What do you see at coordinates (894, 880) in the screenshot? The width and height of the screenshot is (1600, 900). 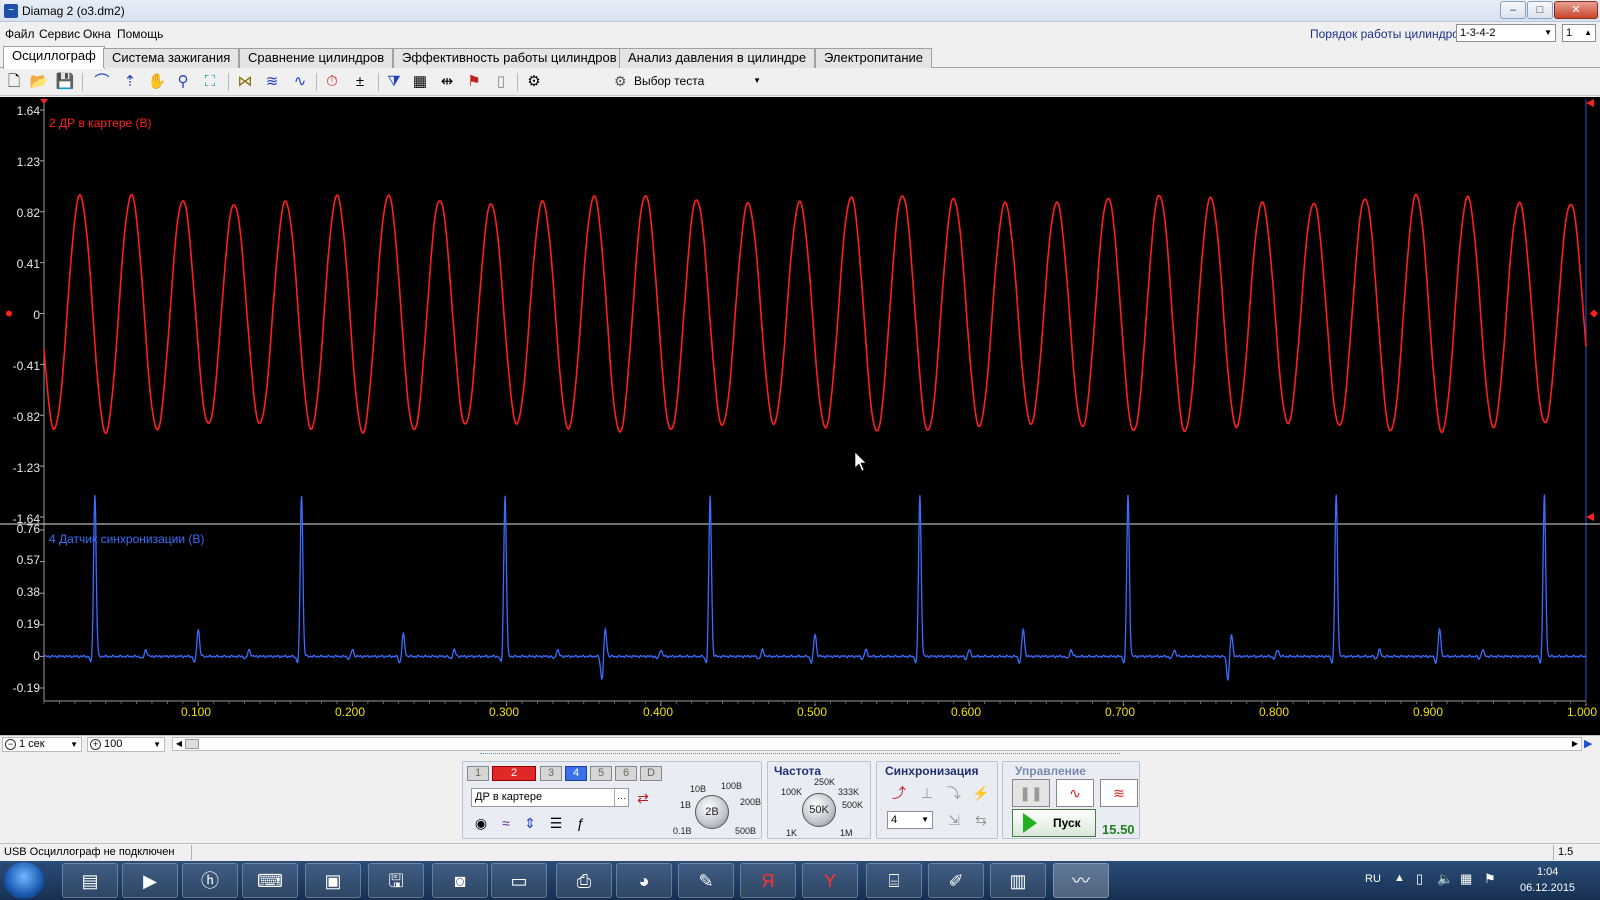 I see `fax-icon: ⌸` at bounding box center [894, 880].